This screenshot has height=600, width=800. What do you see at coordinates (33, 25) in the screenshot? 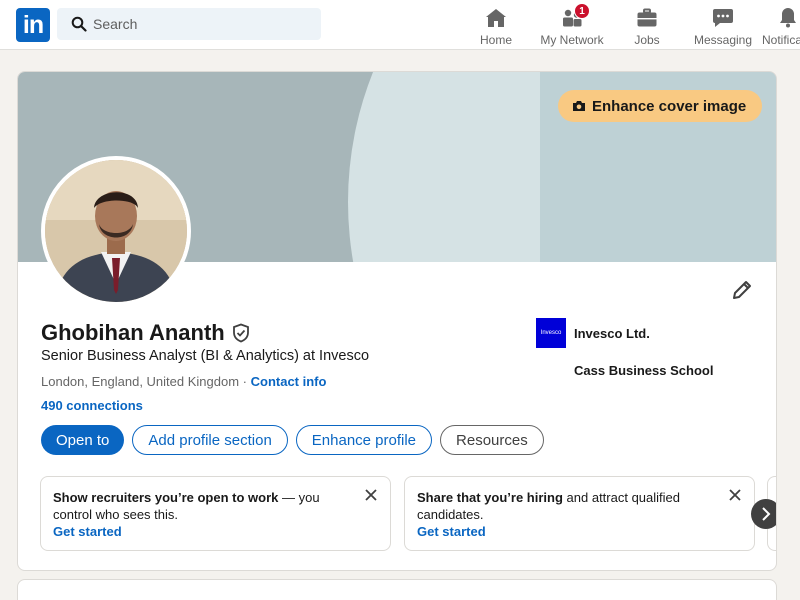
I see `linkedin-logo: in` at bounding box center [33, 25].